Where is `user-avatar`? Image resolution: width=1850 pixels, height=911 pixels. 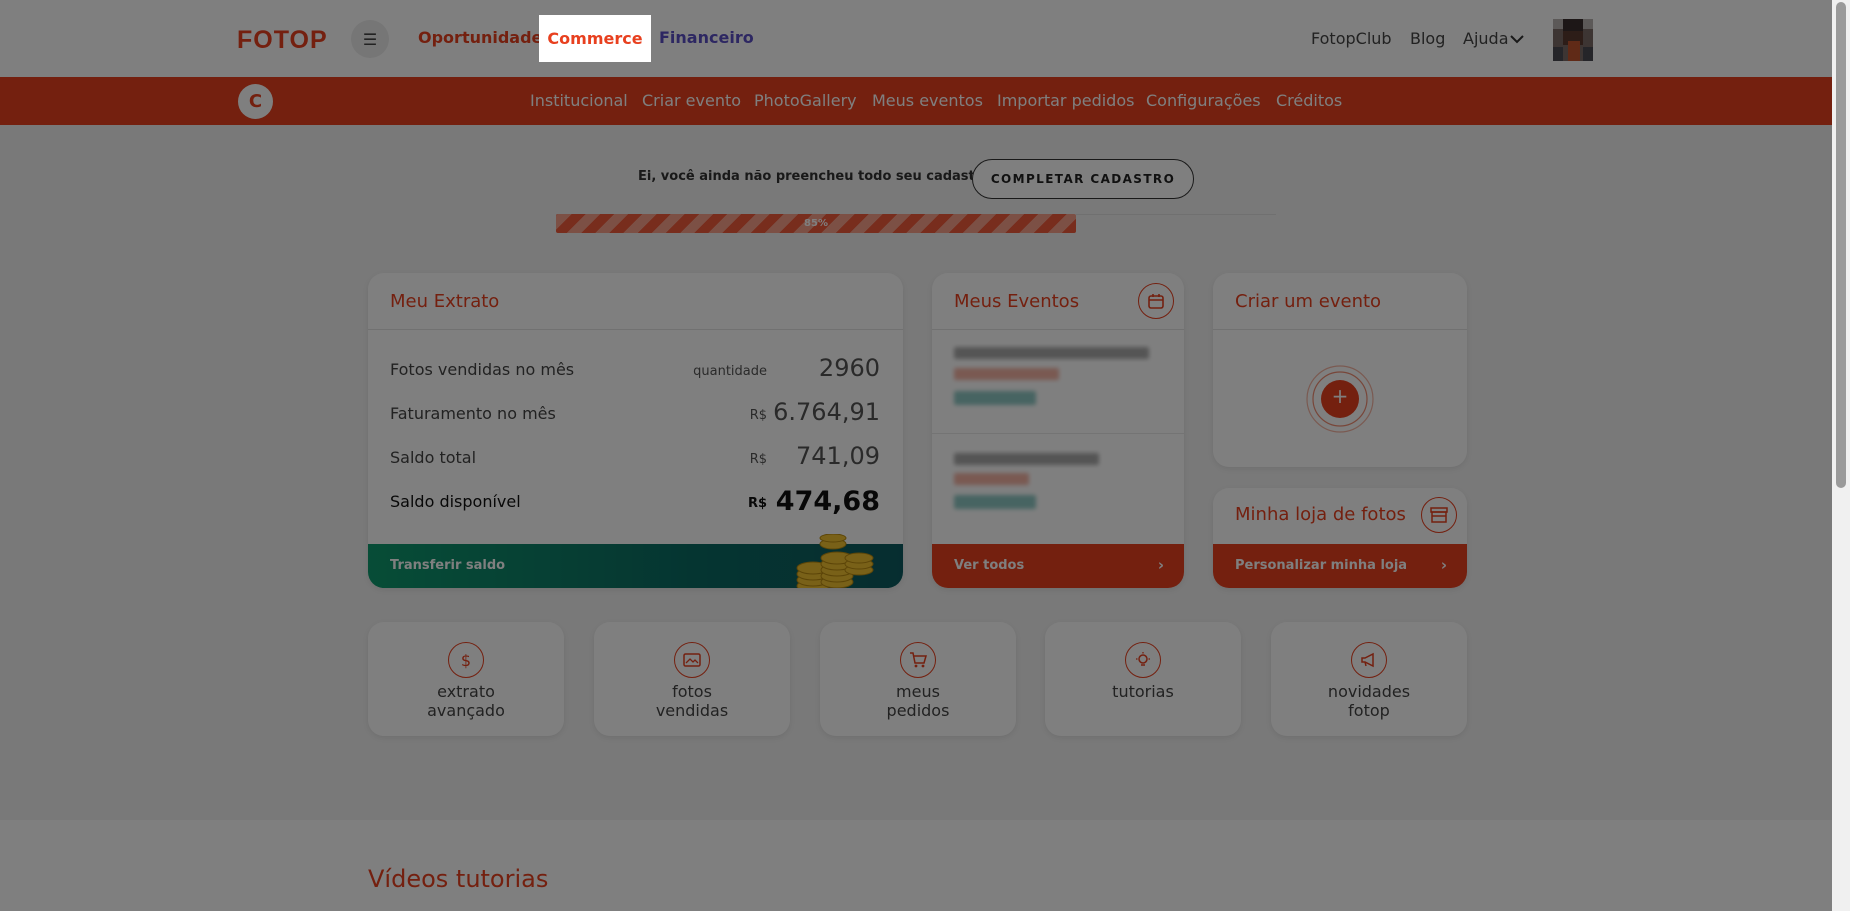 user-avatar is located at coordinates (1573, 40).